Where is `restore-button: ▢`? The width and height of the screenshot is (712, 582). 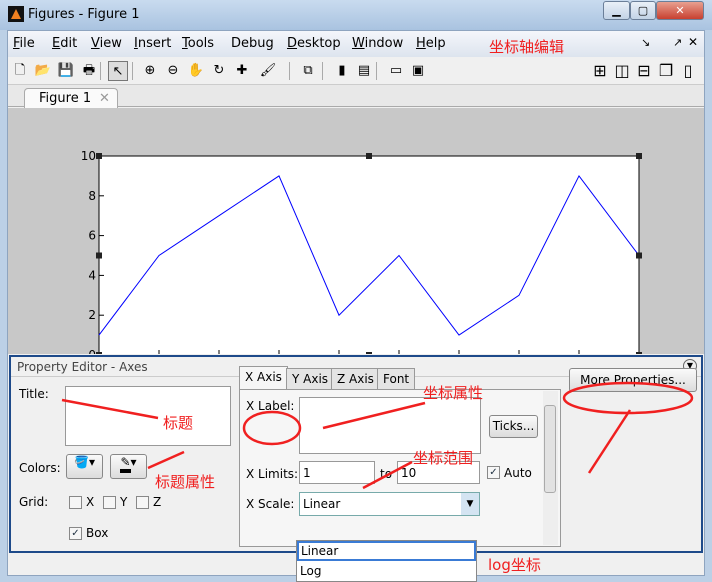 restore-button: ▢ is located at coordinates (643, 10).